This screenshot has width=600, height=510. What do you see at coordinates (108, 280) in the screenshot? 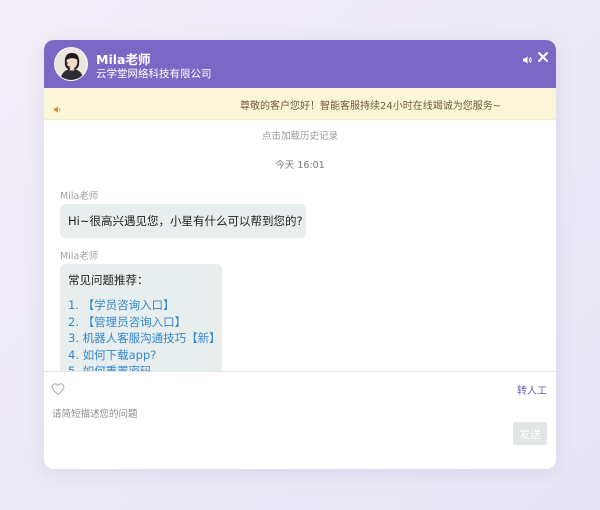
I see `faq-title: 常见问题推荐：` at bounding box center [108, 280].